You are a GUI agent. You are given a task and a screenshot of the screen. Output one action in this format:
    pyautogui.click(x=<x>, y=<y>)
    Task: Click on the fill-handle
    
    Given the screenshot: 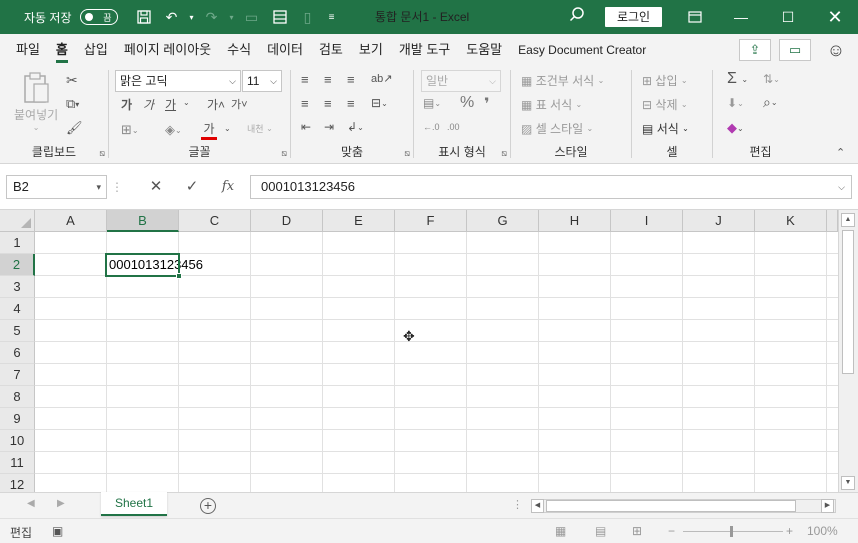 What is the action you would take?
    pyautogui.click(x=179, y=276)
    